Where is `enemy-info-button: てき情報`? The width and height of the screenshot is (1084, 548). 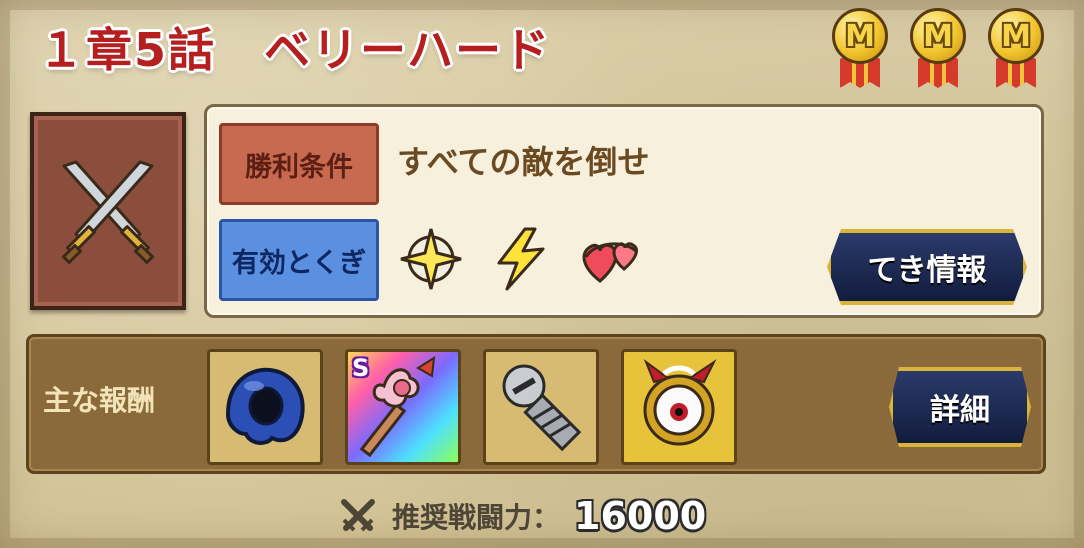 enemy-info-button: てき情報 is located at coordinates (927, 267).